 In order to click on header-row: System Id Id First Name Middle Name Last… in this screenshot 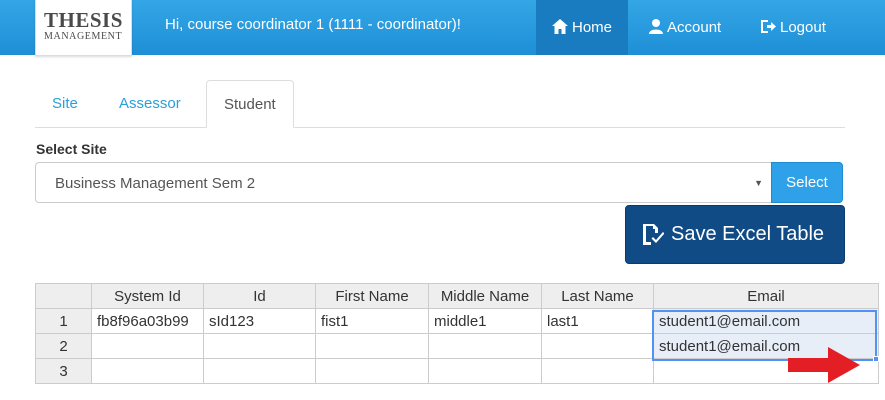, I will do `click(457, 296)`.